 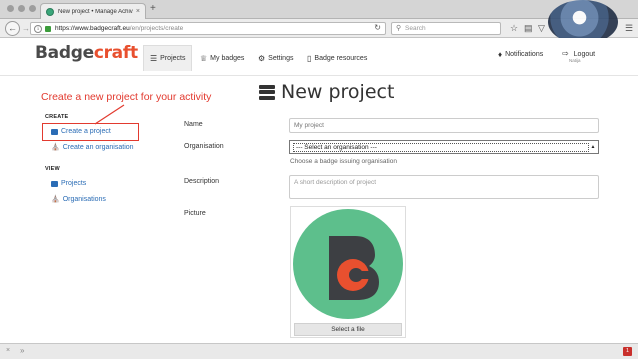 What do you see at coordinates (32, 8) in the screenshot?
I see `window-zoom-button` at bounding box center [32, 8].